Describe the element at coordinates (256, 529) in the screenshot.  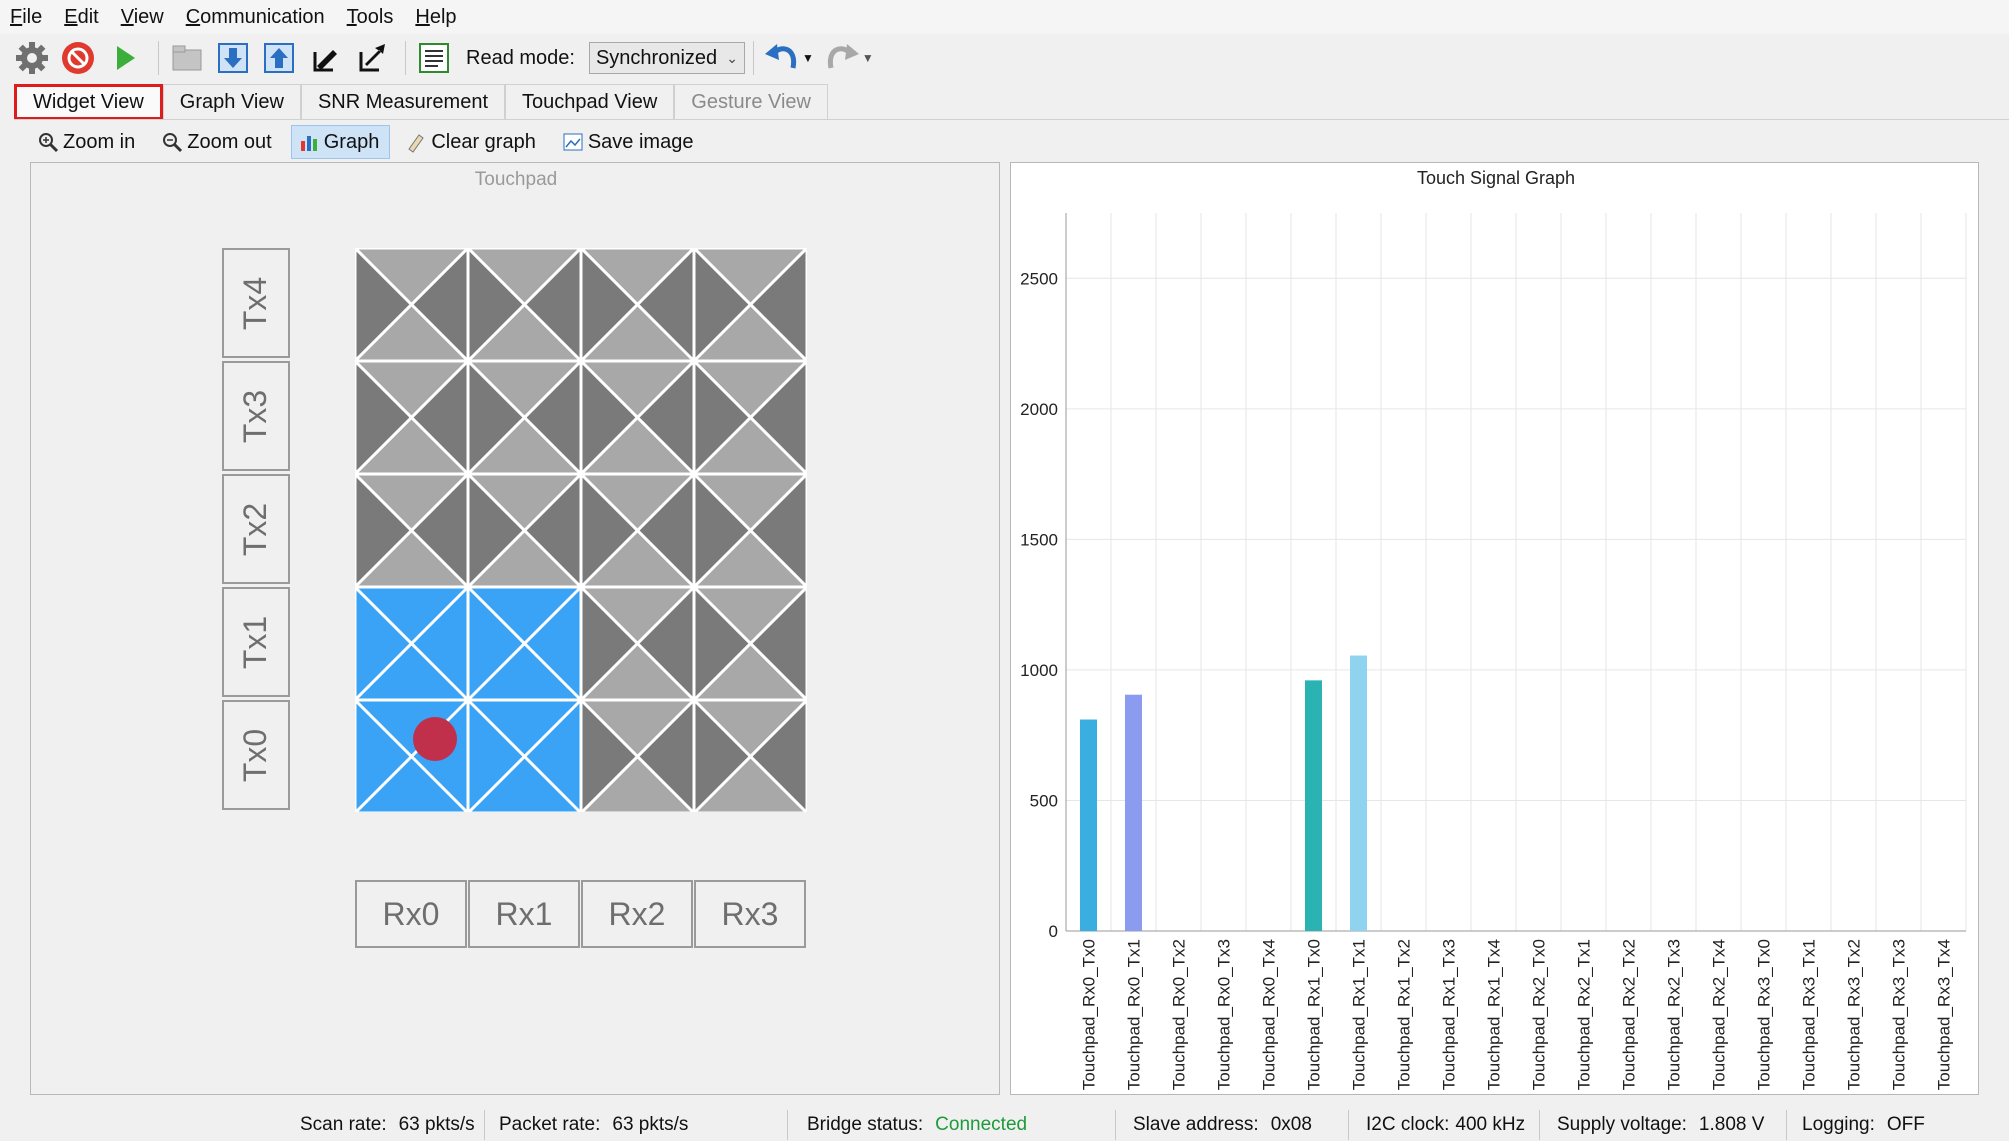
I see `tx2-button: Tx2` at that location.